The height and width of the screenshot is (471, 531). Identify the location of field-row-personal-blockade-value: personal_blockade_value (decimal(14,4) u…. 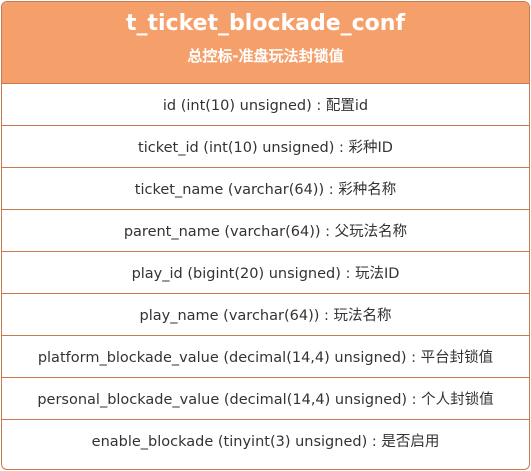
(265, 399).